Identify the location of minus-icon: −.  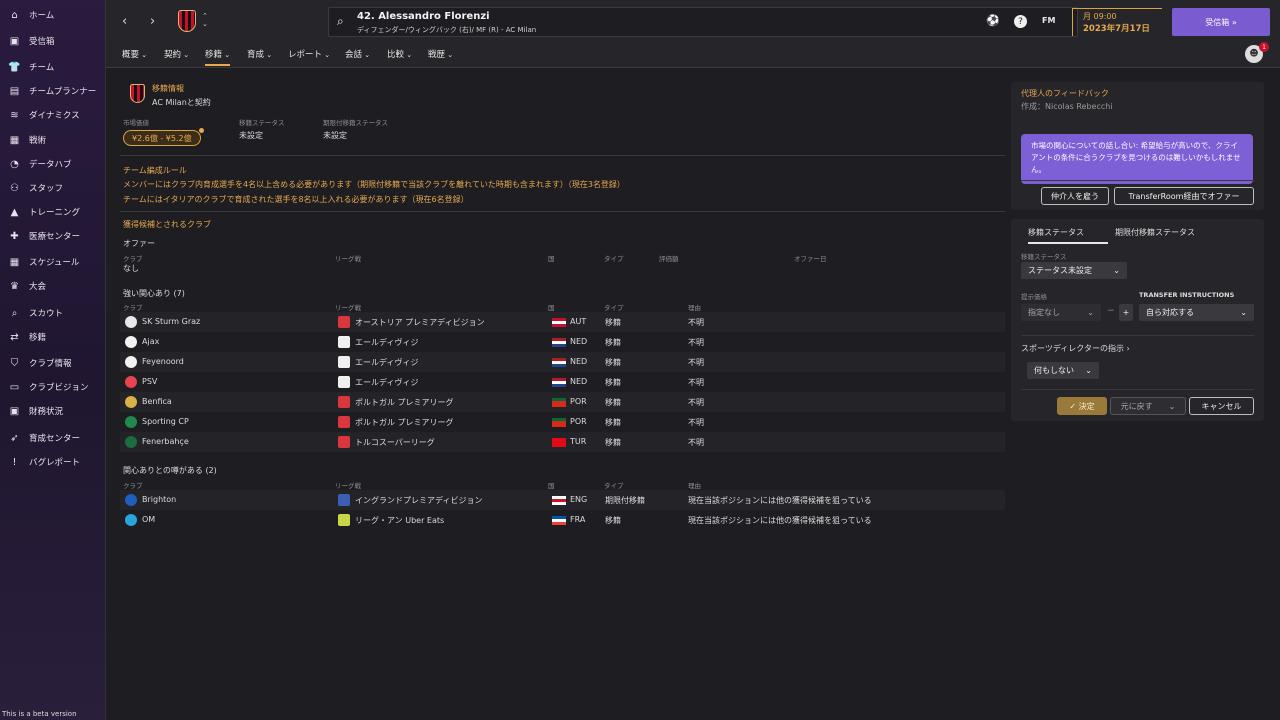
(1111, 311).